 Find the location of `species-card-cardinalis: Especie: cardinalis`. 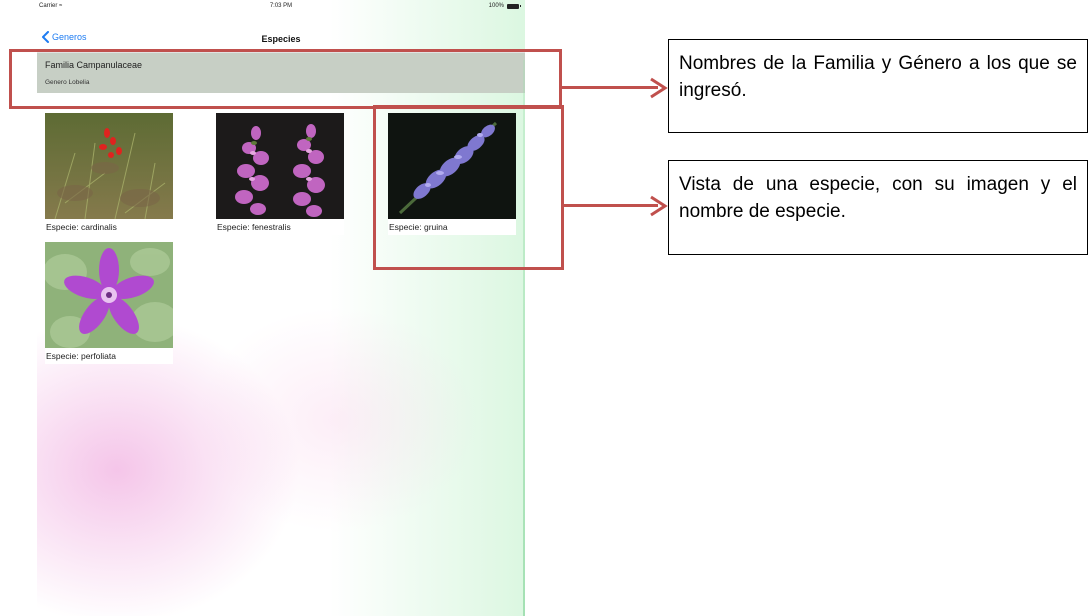

species-card-cardinalis: Especie: cardinalis is located at coordinates (109, 174).